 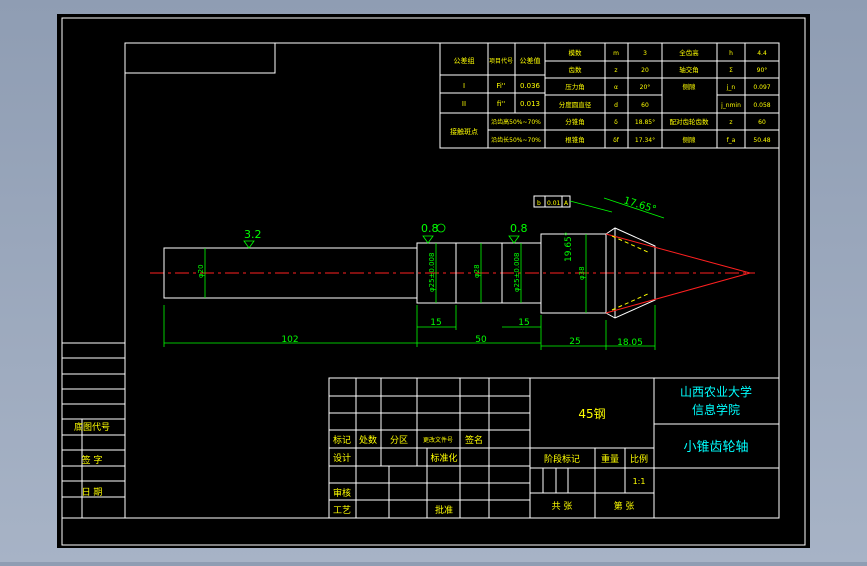 I want to click on col2-r0-c1: m, so click(x=616, y=53).